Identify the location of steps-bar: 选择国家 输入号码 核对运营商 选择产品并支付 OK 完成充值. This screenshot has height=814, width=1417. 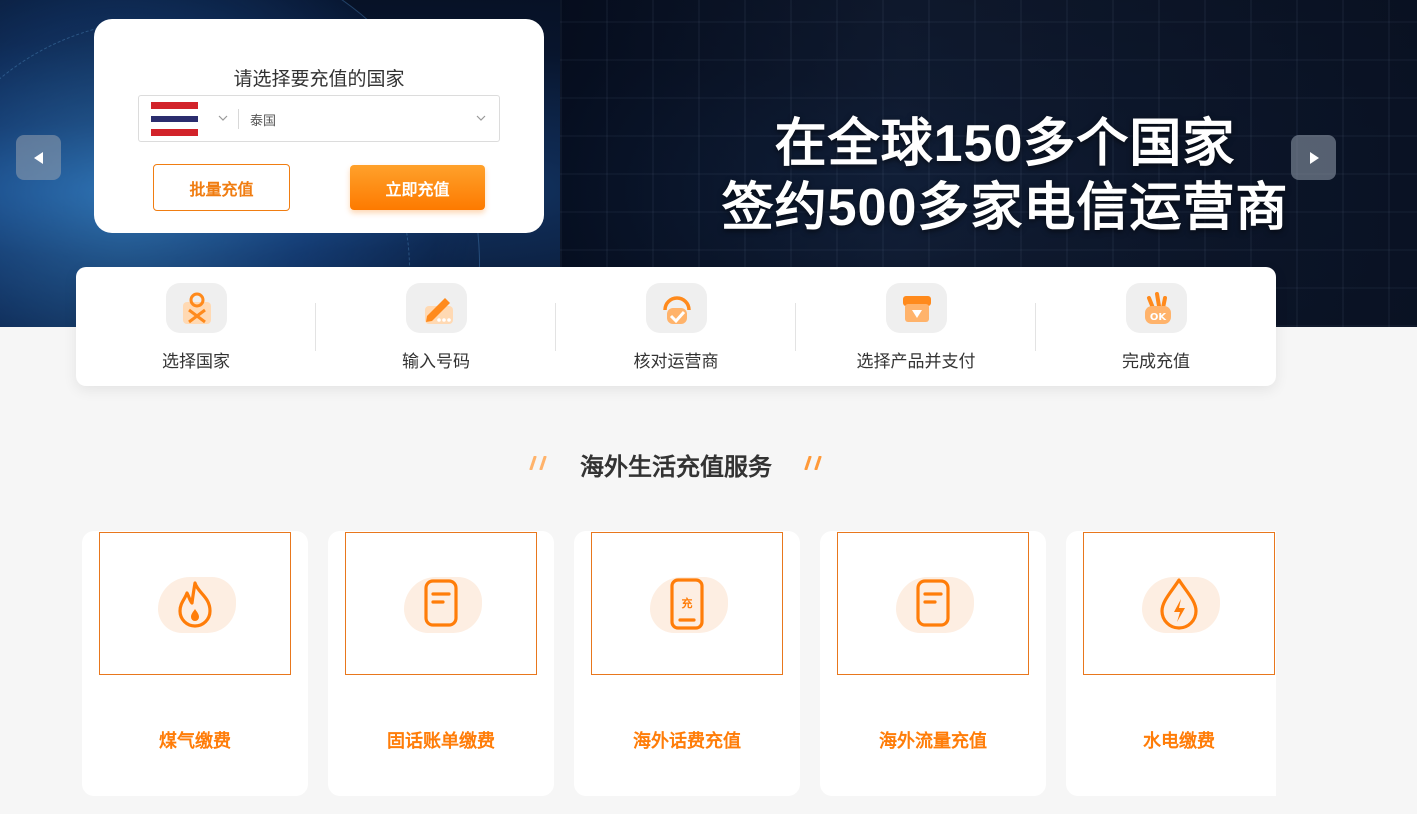
(676, 326).